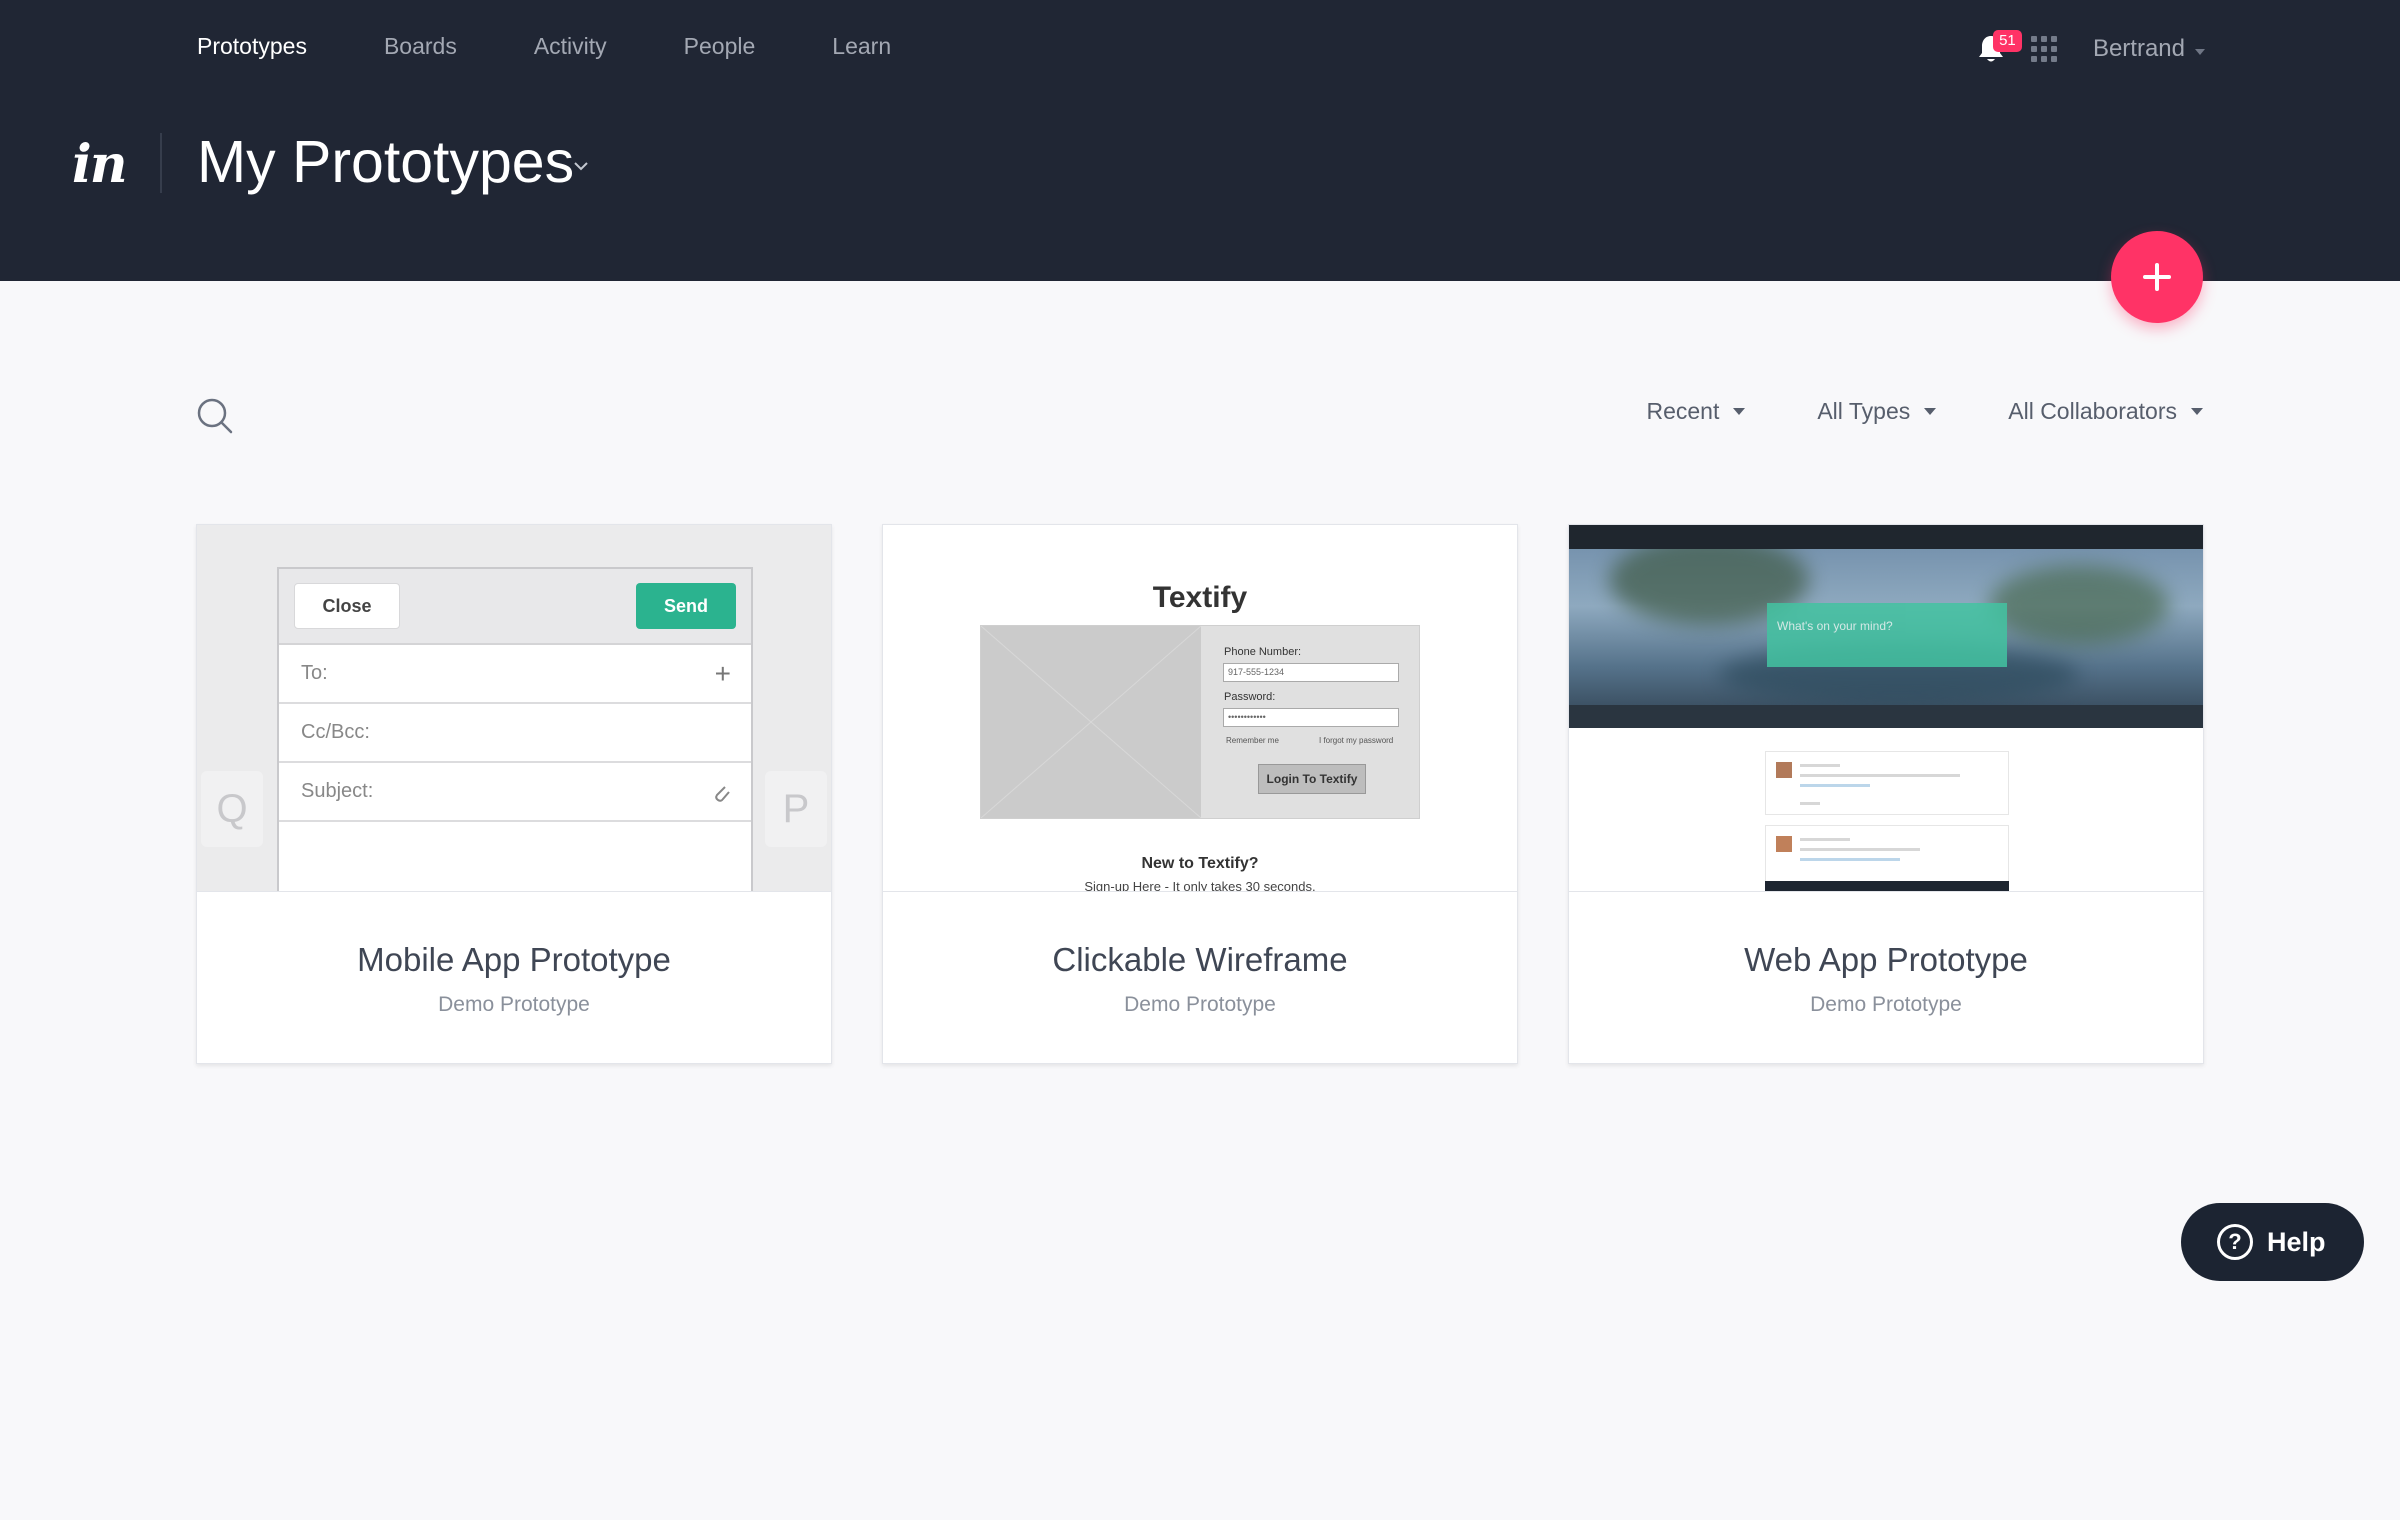 The image size is (2400, 1520). I want to click on filter-label: All Types, so click(1864, 411).